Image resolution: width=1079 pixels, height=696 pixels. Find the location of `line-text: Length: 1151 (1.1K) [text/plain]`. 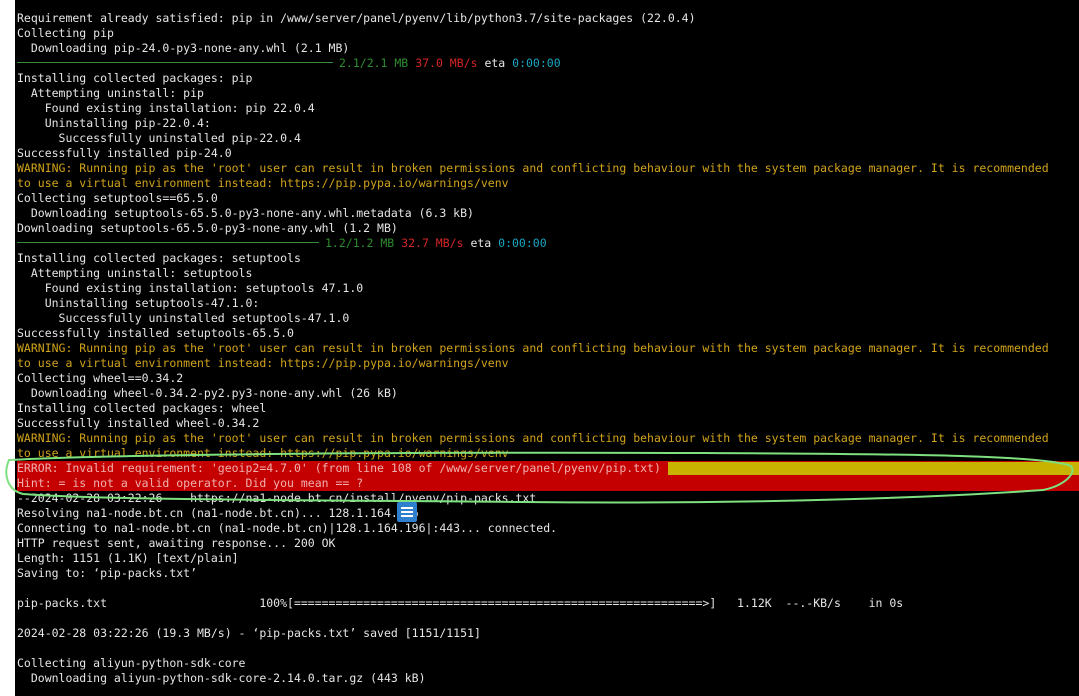

line-text: Length: 1151 (1.1K) [text/plain] is located at coordinates (128, 558).